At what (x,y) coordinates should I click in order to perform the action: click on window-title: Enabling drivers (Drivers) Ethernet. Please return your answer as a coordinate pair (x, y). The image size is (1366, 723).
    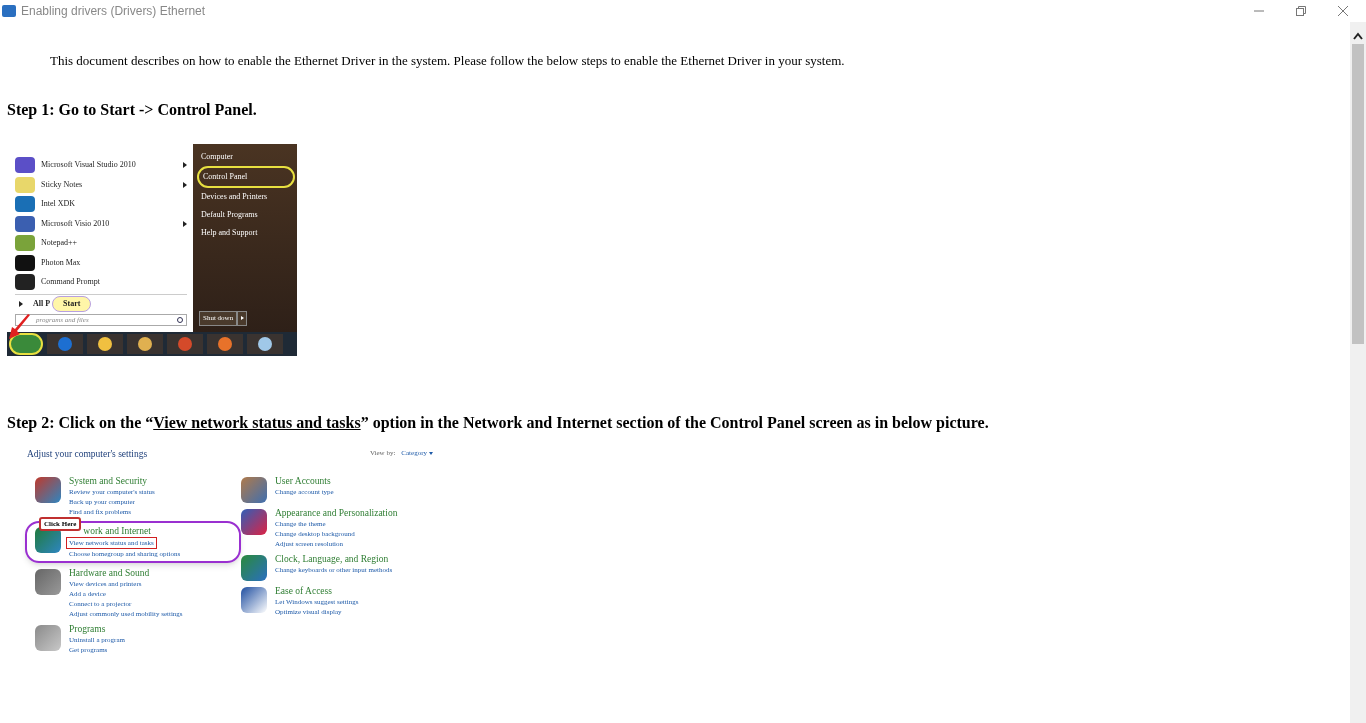
    Looking at the image, I should click on (114, 11).